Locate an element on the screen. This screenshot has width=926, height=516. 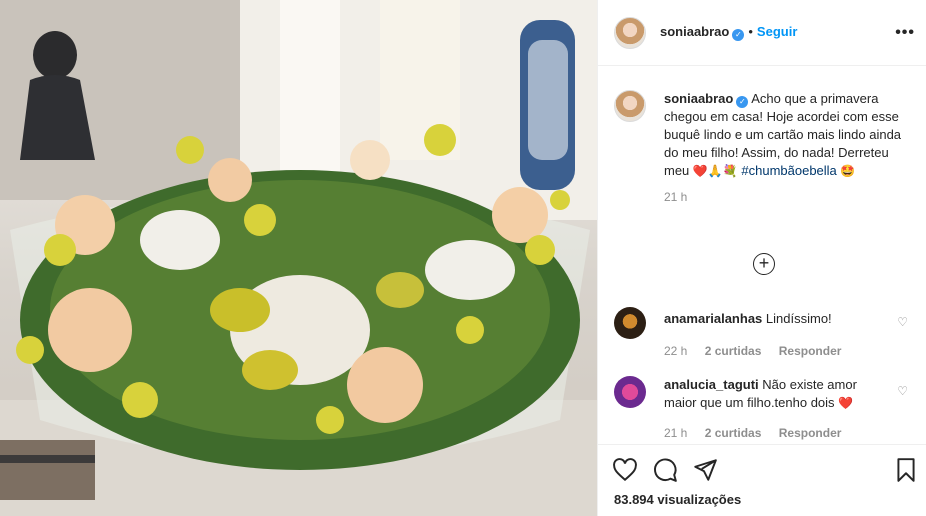
post-header: soniaabrao ✓ • Seguir ••• is located at coordinates (762, 33).